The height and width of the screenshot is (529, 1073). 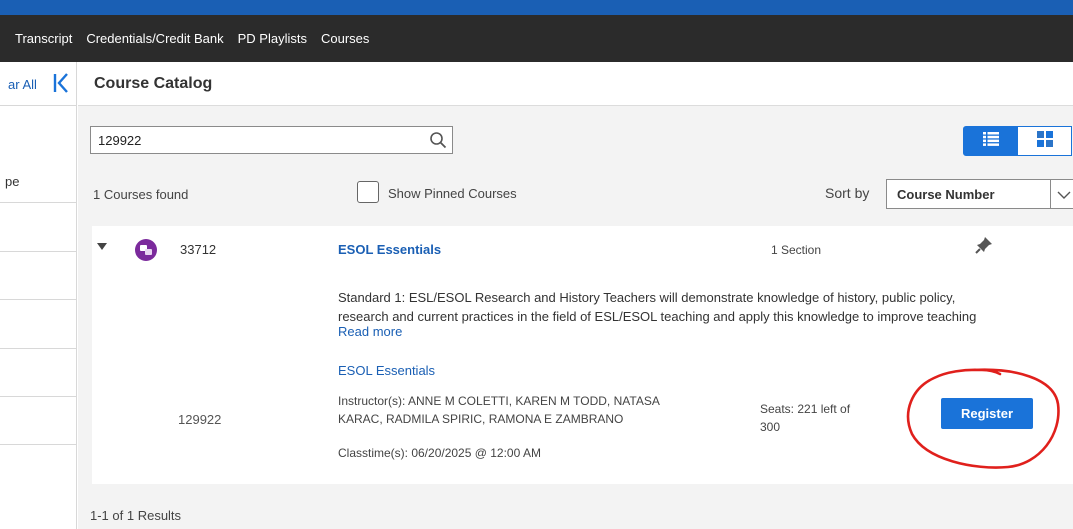 What do you see at coordinates (847, 193) in the screenshot?
I see `sort-by-label: Sort by` at bounding box center [847, 193].